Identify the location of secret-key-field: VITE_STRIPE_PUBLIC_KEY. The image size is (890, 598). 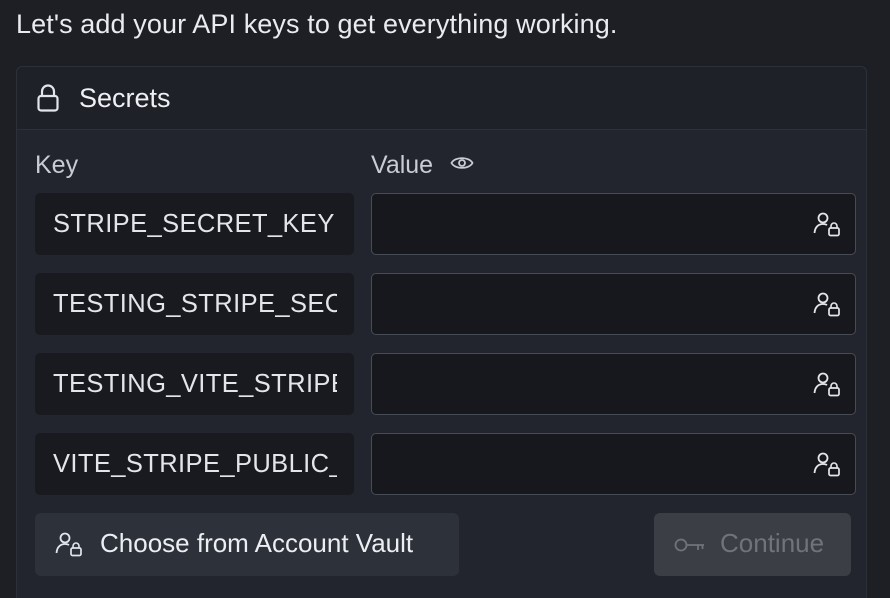
(194, 464).